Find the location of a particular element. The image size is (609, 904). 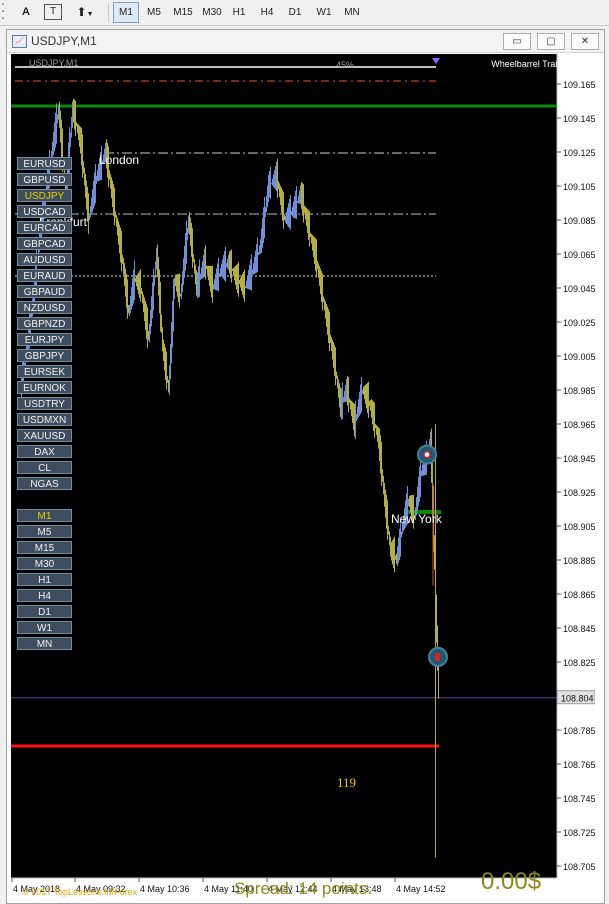

timeframe-button-w1: W1 is located at coordinates (44, 627).